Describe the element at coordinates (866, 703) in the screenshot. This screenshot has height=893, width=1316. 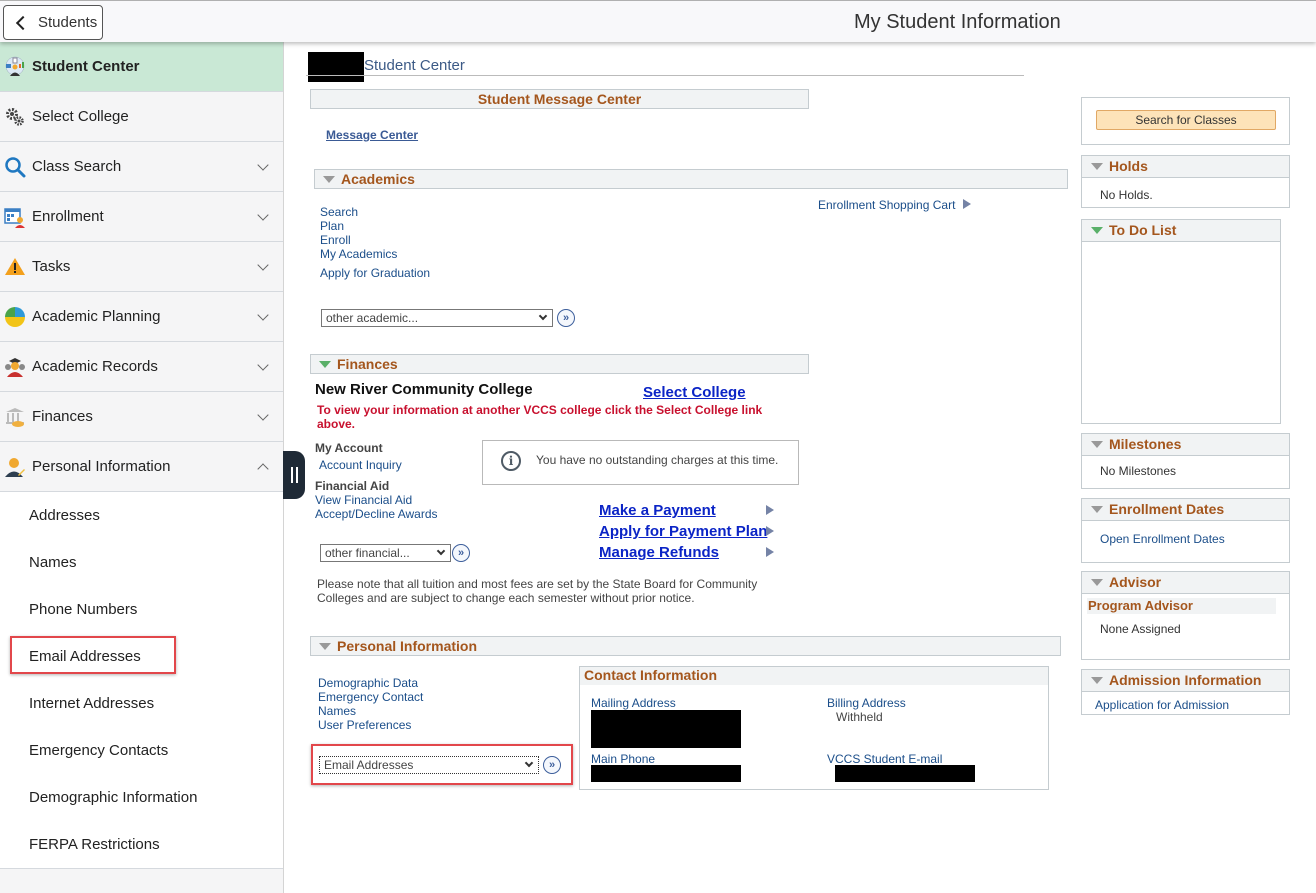
I see `billing-address-label: Billing Address` at that location.